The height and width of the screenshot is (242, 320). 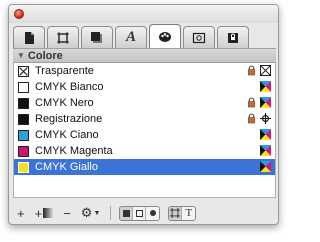 I want to click on image-frame-icon, so click(x=199, y=37).